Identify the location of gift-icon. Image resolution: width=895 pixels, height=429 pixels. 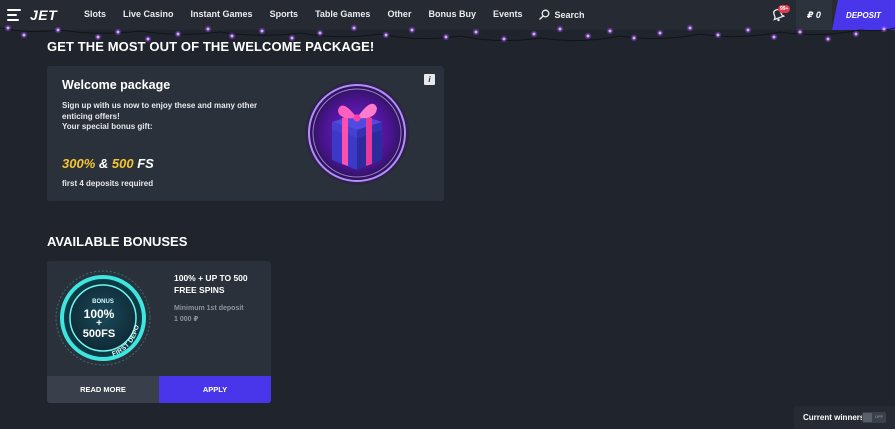
(357, 133).